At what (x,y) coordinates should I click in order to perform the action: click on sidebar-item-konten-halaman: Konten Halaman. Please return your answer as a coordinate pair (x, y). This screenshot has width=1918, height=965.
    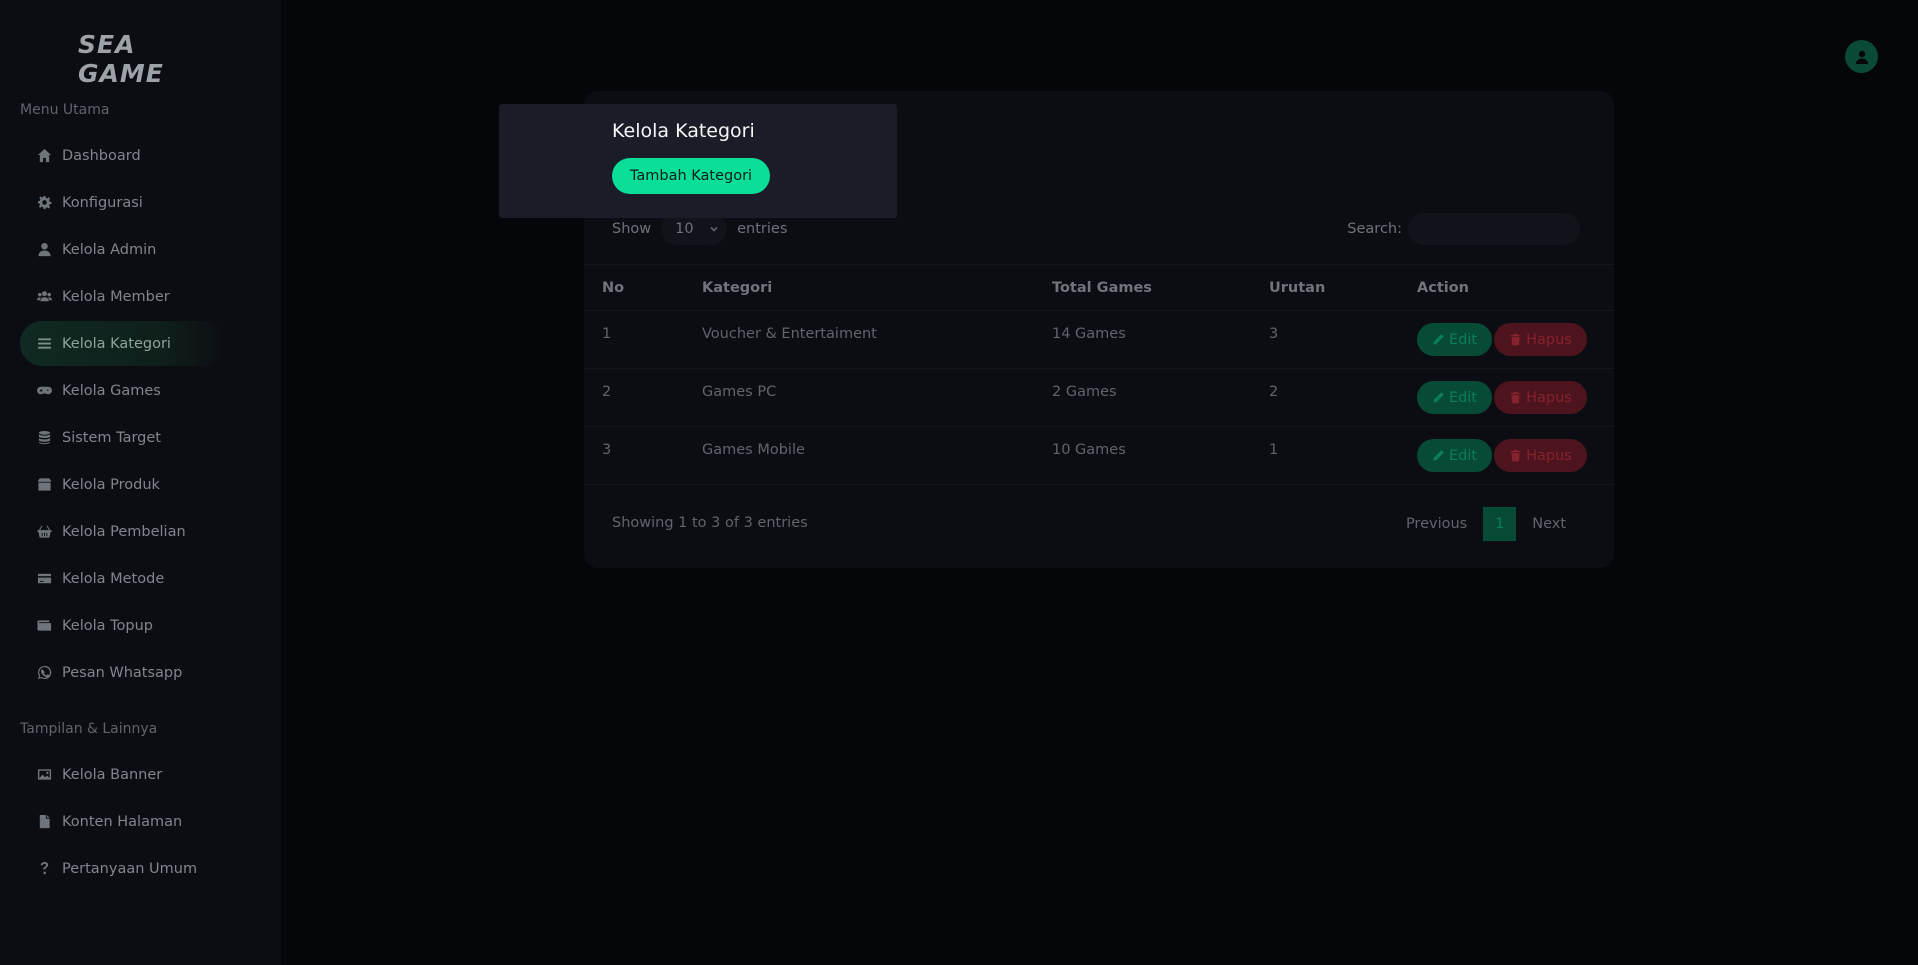
    Looking at the image, I should click on (122, 821).